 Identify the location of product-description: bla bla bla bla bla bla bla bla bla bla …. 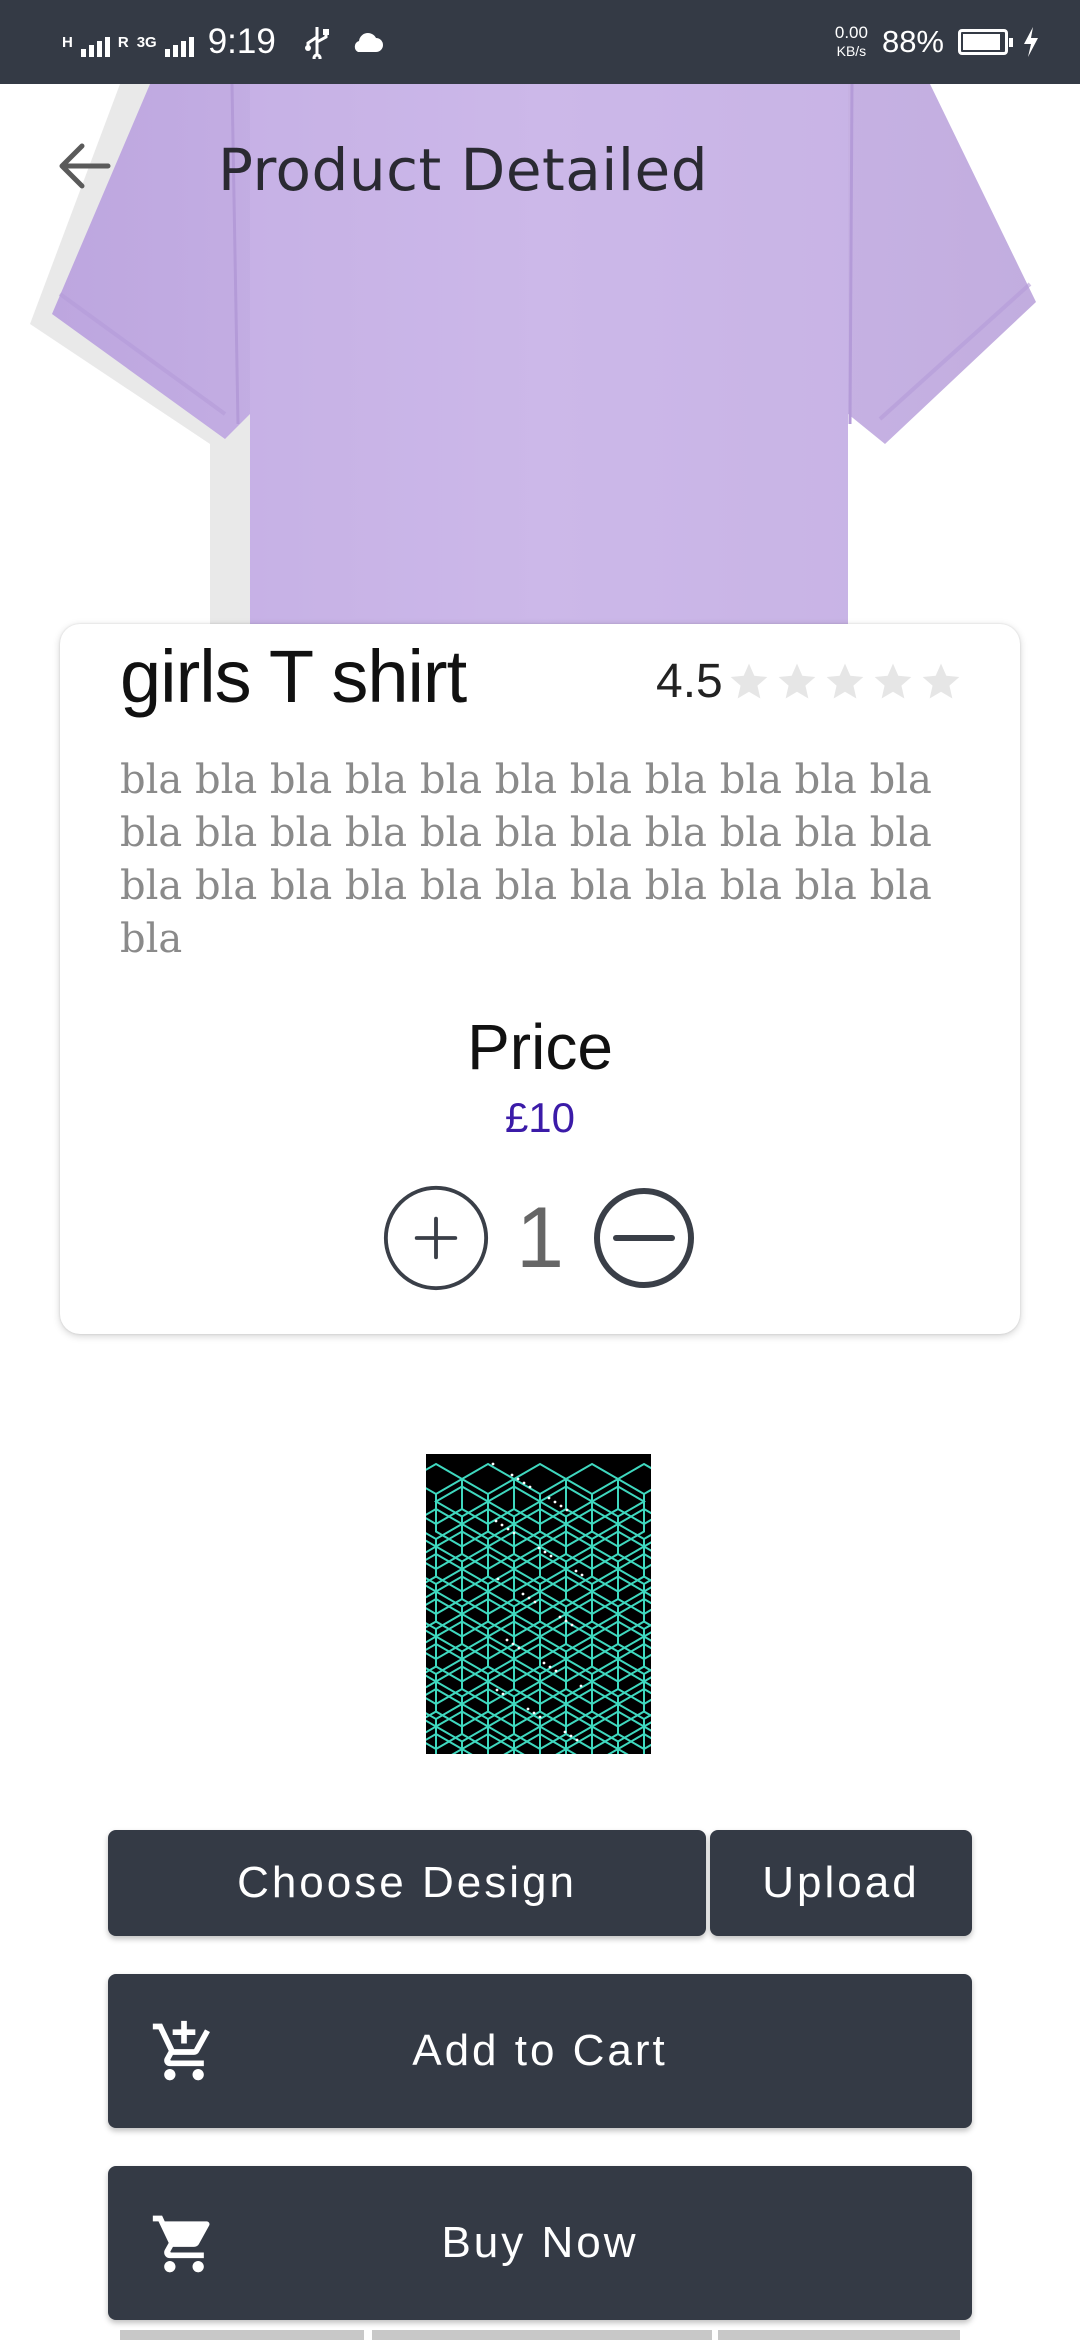
(526, 859).